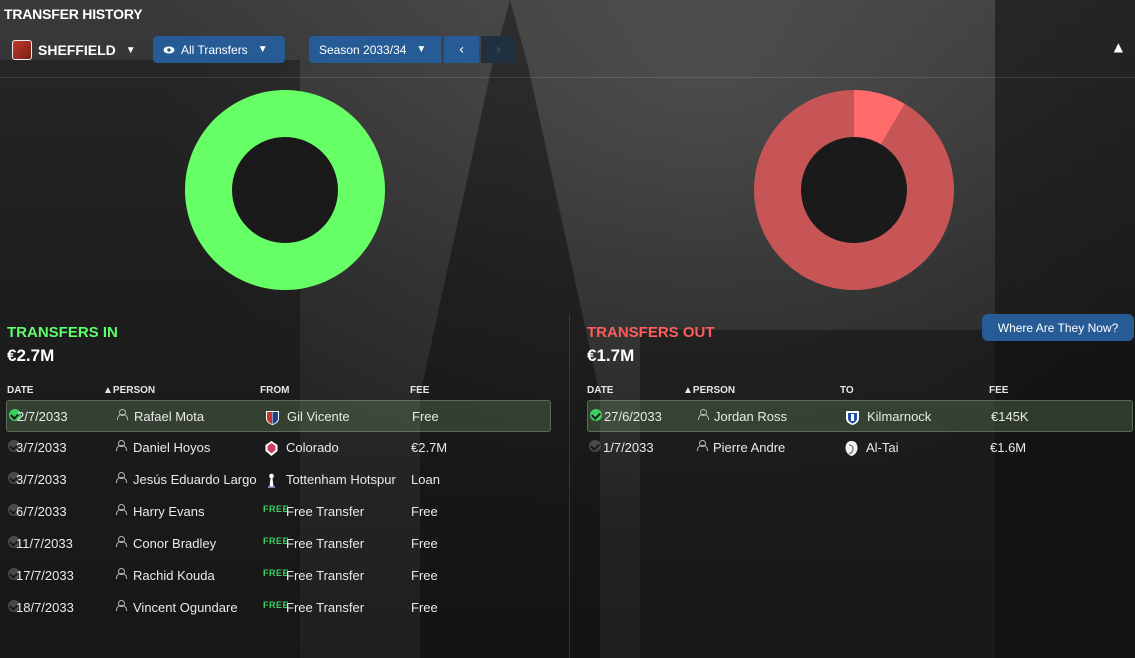  Describe the element at coordinates (899, 416) in the screenshot. I see `row-club: Kilmarnock` at that location.